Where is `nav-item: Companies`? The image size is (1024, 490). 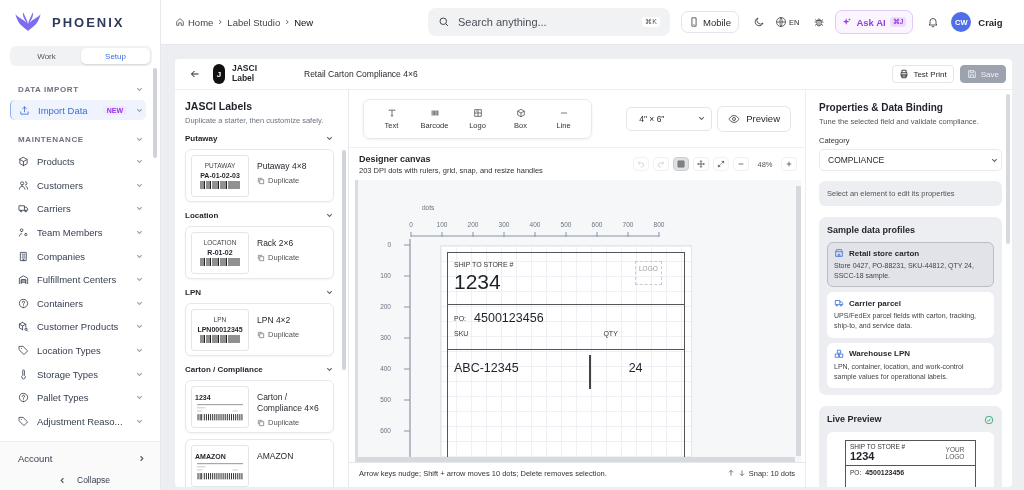 nav-item: Companies is located at coordinates (78, 256).